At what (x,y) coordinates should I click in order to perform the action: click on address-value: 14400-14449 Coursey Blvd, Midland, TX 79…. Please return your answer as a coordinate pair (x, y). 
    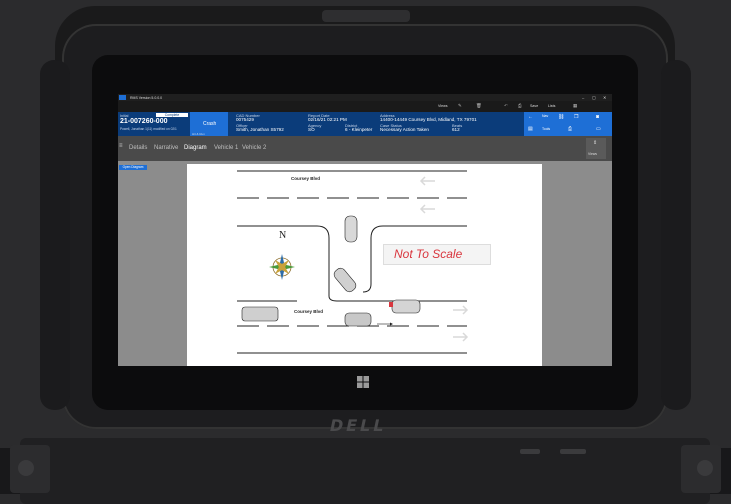
    Looking at the image, I should click on (428, 119).